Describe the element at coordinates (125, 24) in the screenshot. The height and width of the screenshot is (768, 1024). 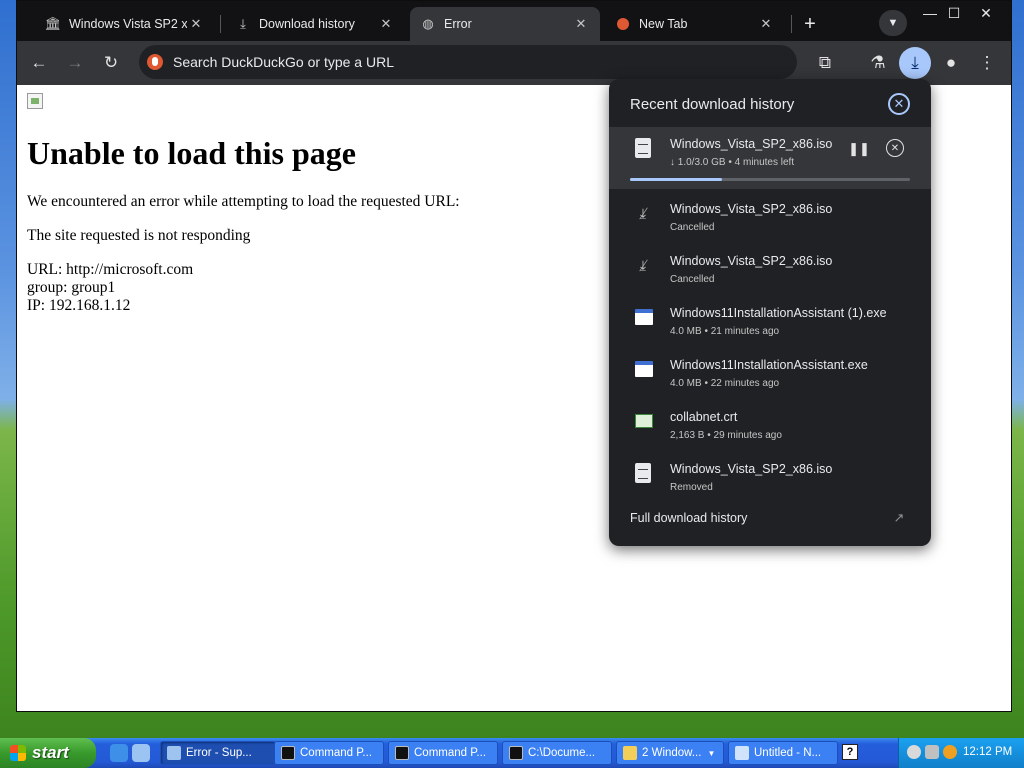
I see `tab-windows-vista: 🏛 Windows Vista SP2 x86.i ✕` at that location.